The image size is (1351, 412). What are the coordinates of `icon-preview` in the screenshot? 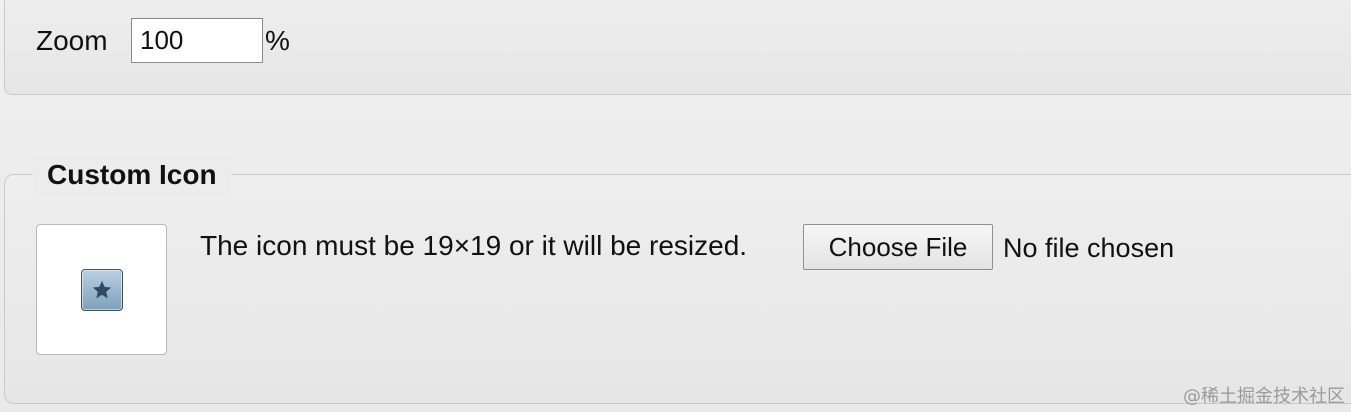 It's located at (101, 289).